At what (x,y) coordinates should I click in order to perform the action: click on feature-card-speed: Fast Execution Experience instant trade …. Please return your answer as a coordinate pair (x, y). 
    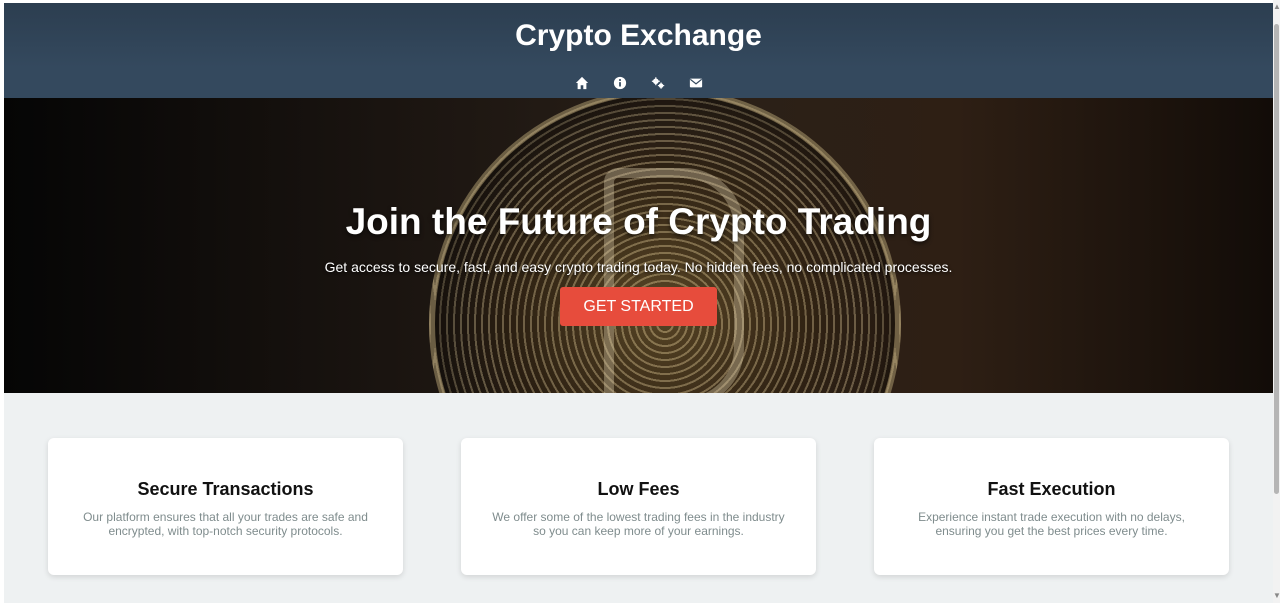
    Looking at the image, I should click on (1051, 506).